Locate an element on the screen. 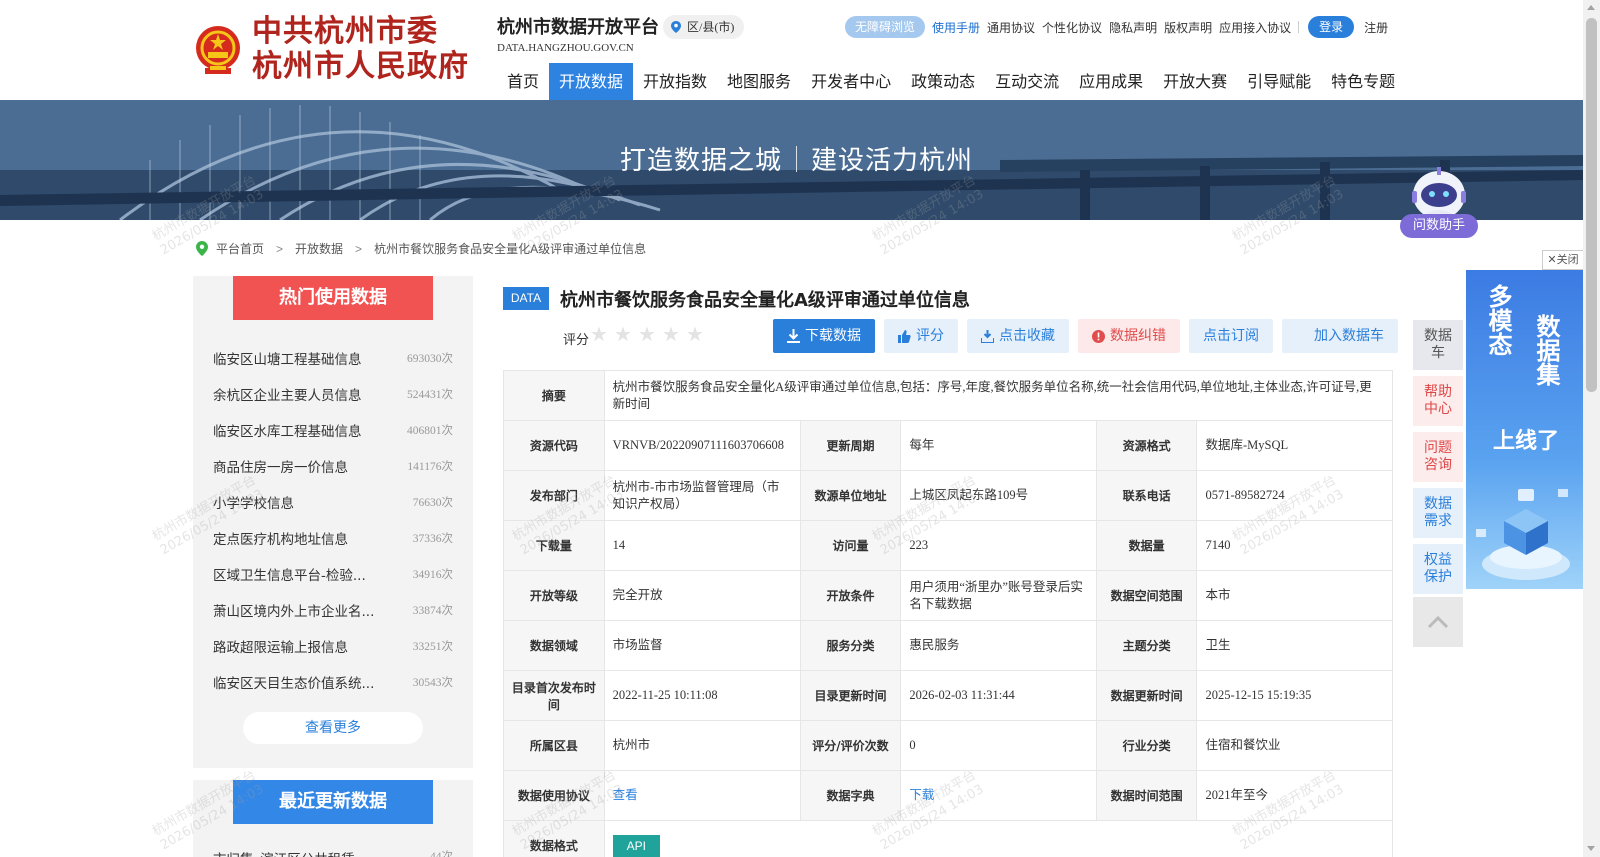 Image resolution: width=1600 pixels, height=857 pixels. scrollbar-thumb is located at coordinates (1591, 205).